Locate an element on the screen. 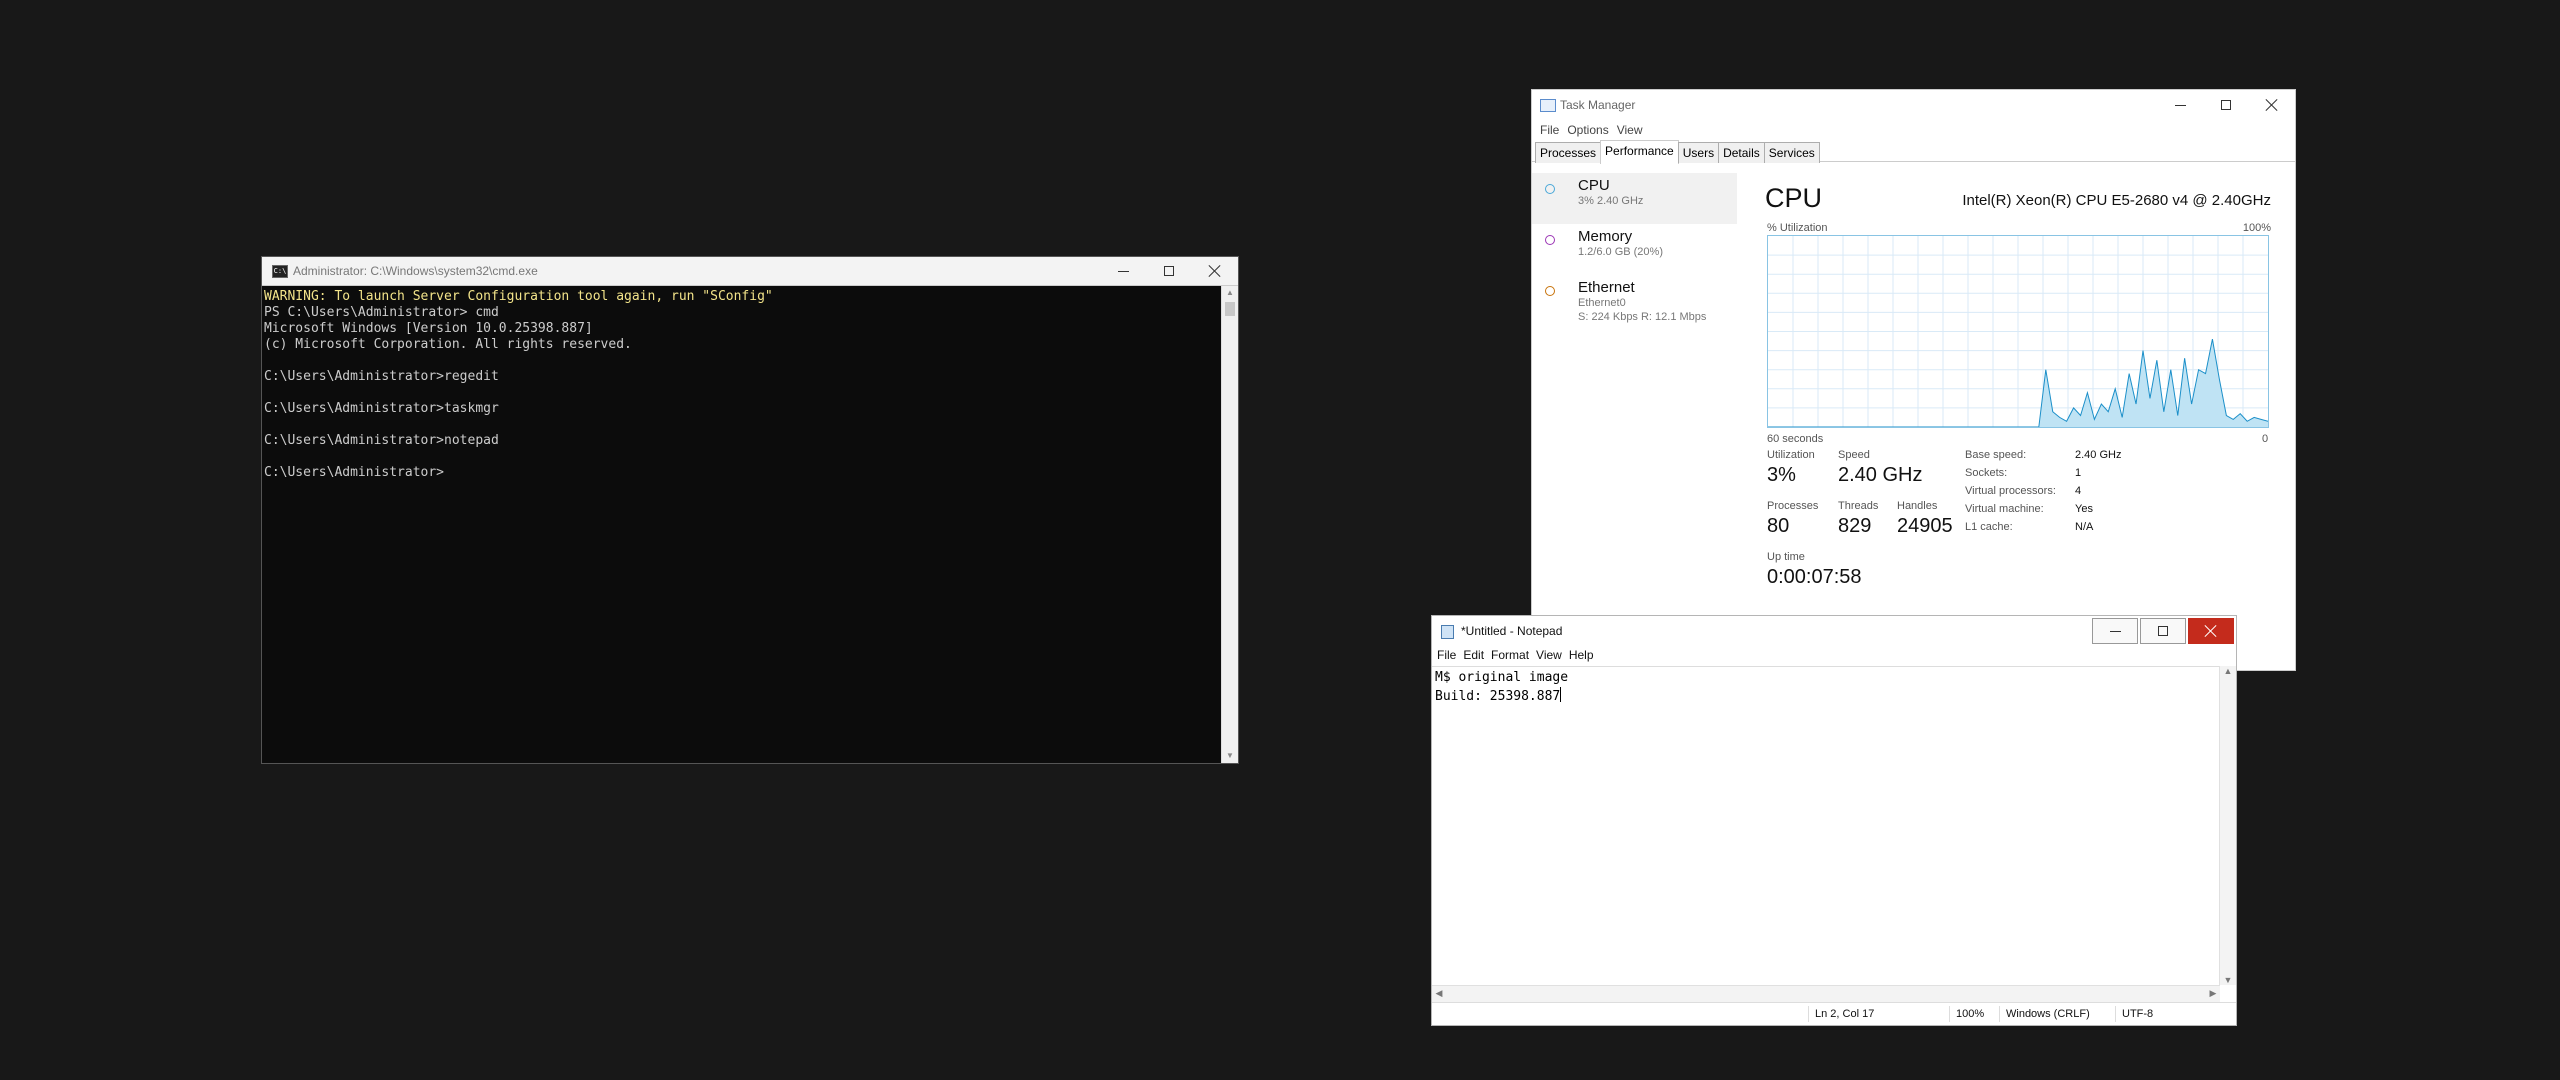  spec-value: 1 is located at coordinates (2078, 473).